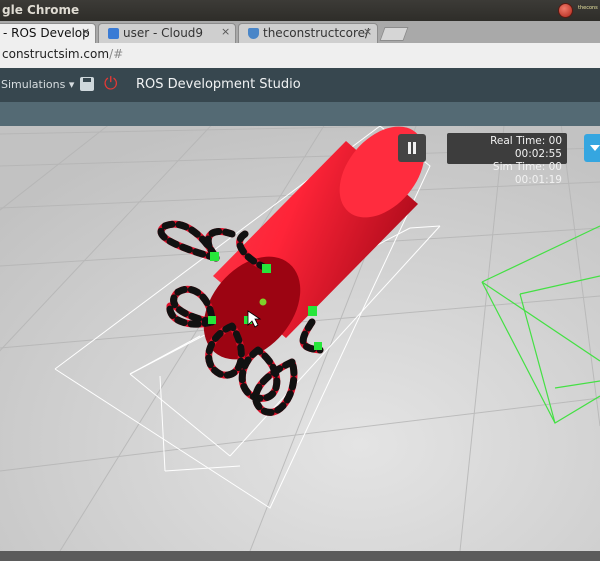 This screenshot has width=600, height=561. Describe the element at coordinates (316, 33) in the screenshot. I see `tab-label: theconstructcore/` at that location.